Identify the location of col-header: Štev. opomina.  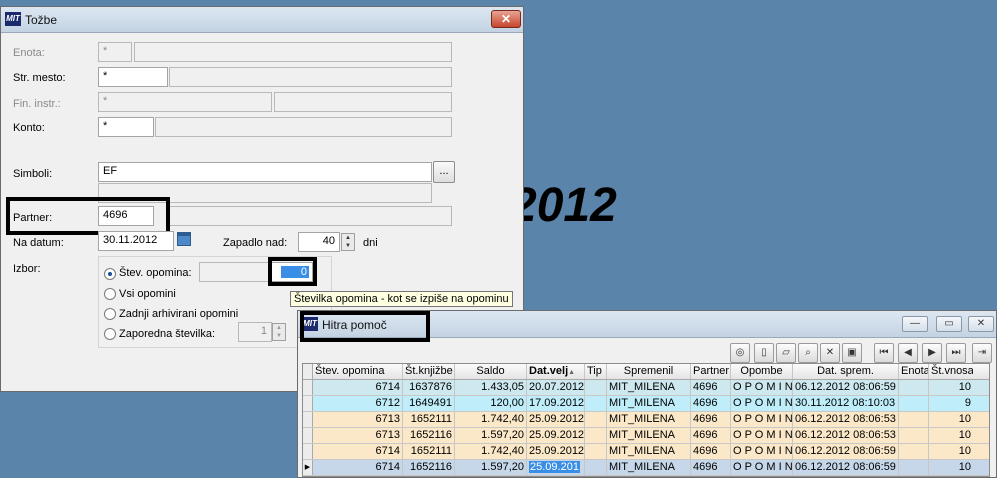
(358, 371).